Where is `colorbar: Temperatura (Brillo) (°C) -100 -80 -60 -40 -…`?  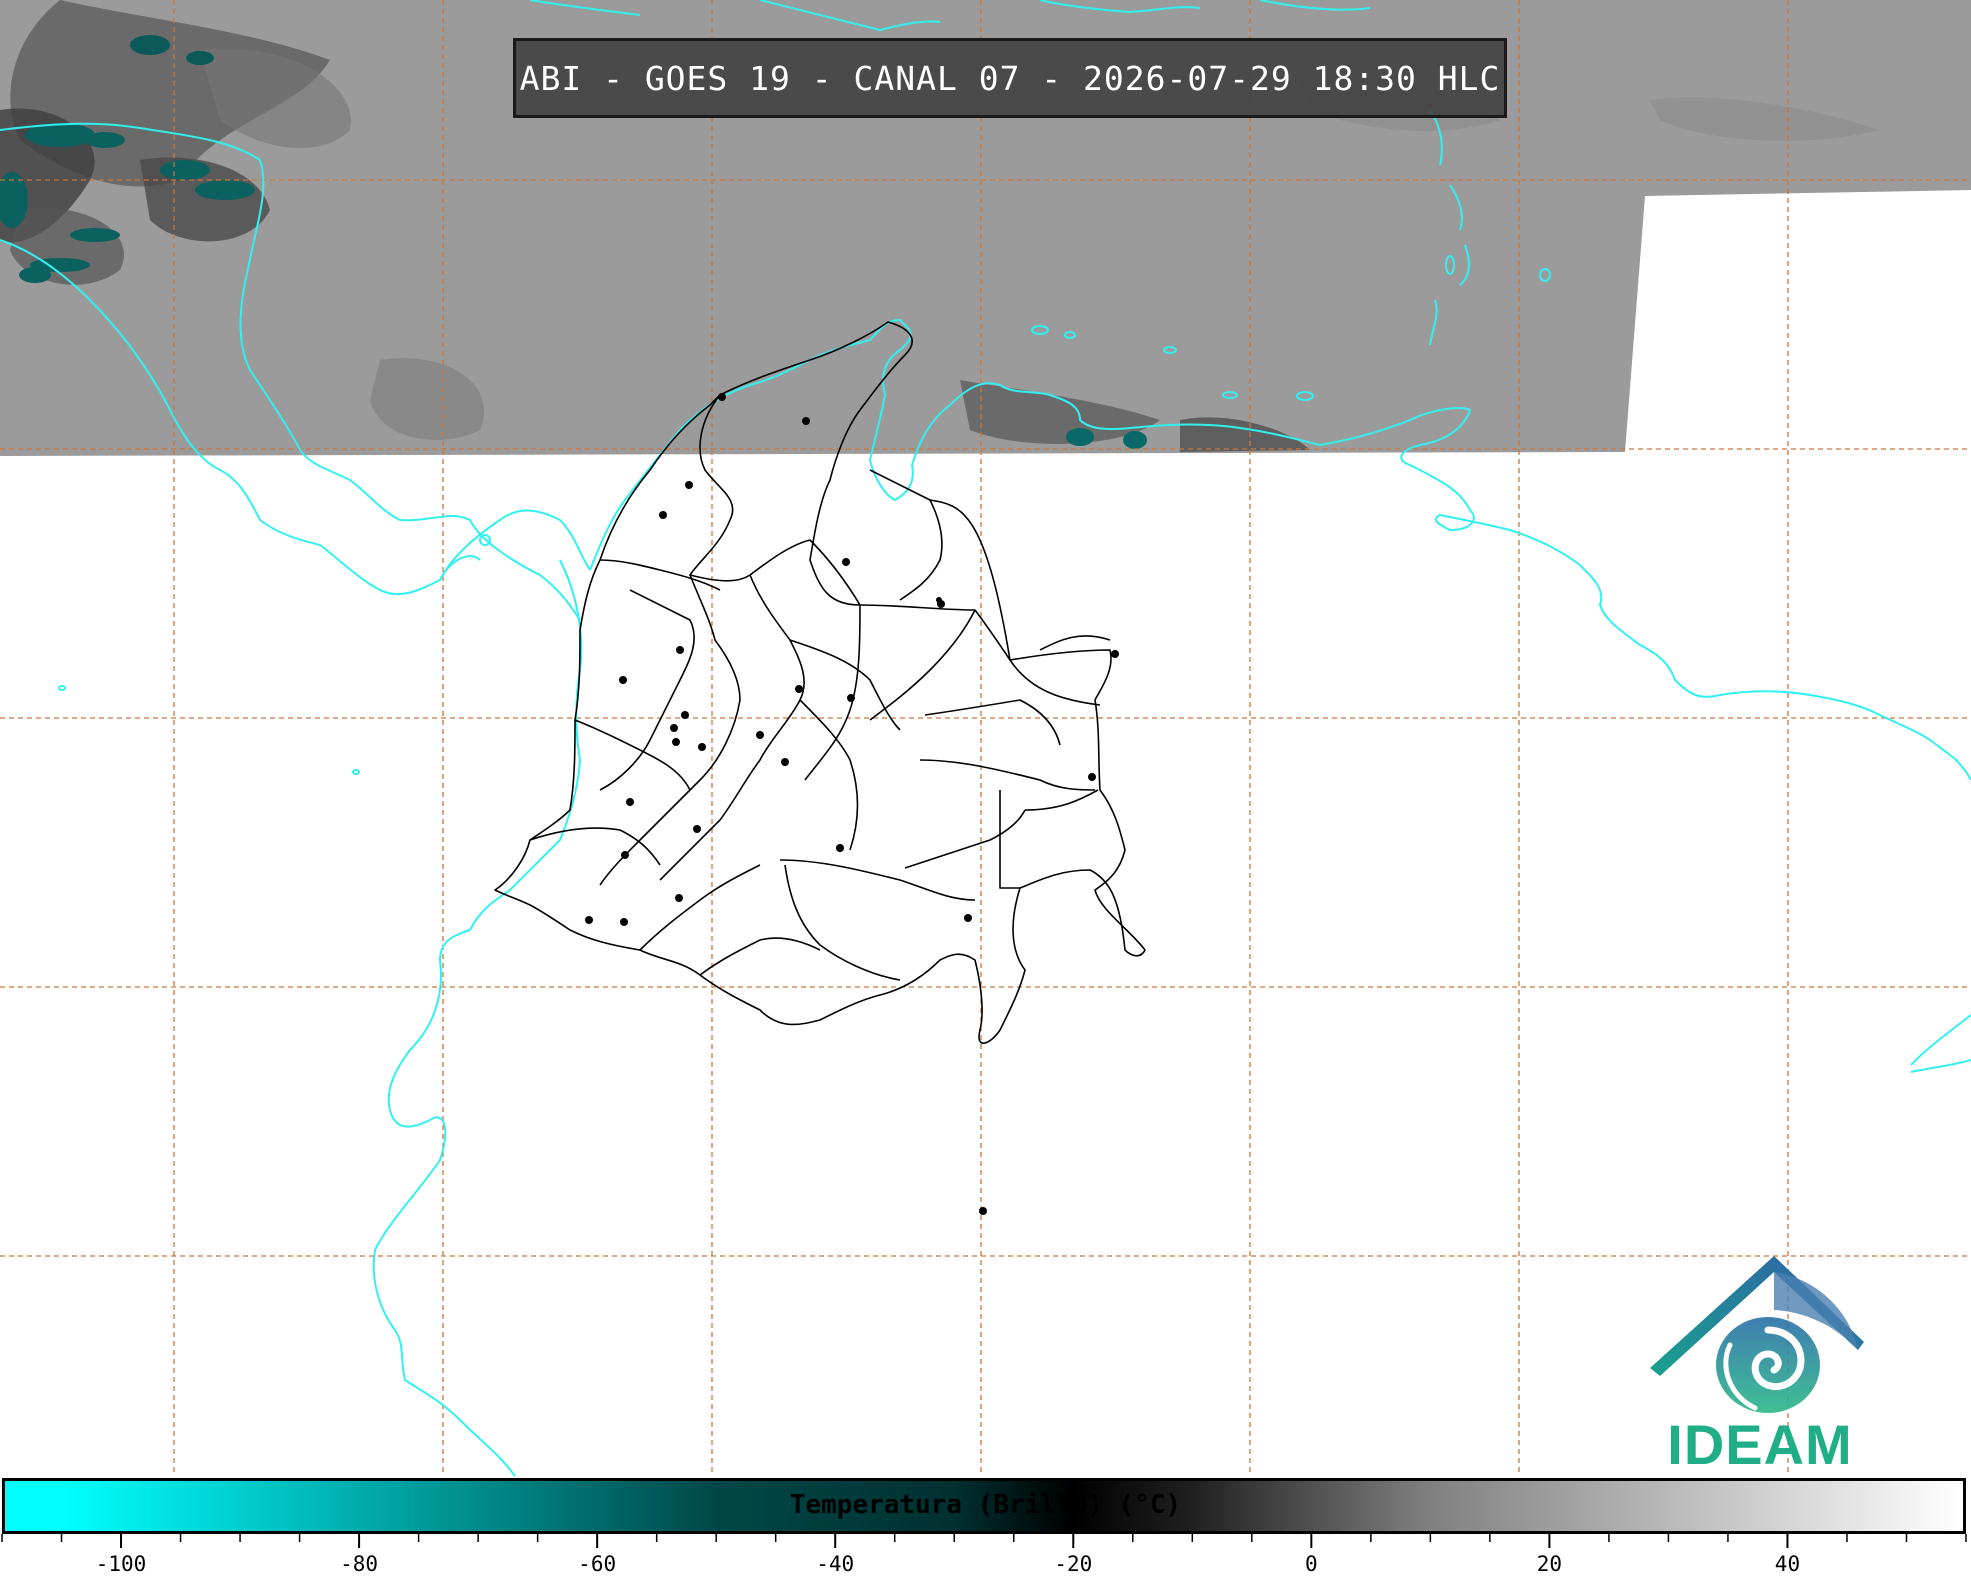
colorbar: Temperatura (Brillo) (°C) -100 -80 -60 -40 -… is located at coordinates (985, 1526).